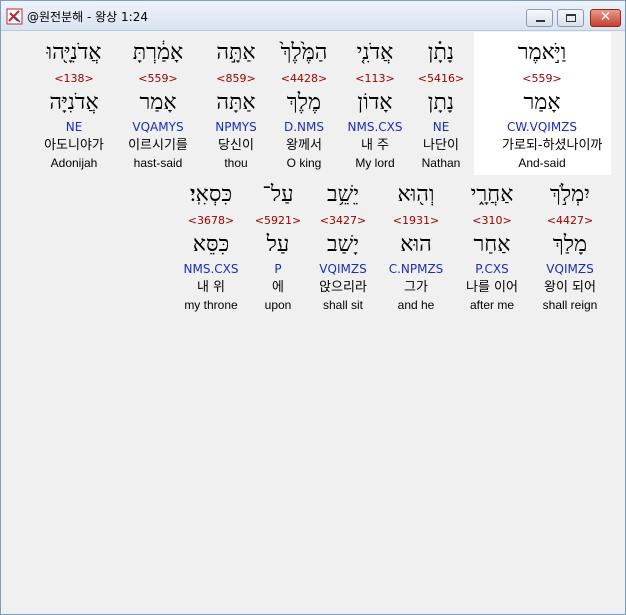 This screenshot has width=626, height=615. Describe the element at coordinates (158, 145) in the screenshot. I see `korean-gloss: 이르시기를` at that location.